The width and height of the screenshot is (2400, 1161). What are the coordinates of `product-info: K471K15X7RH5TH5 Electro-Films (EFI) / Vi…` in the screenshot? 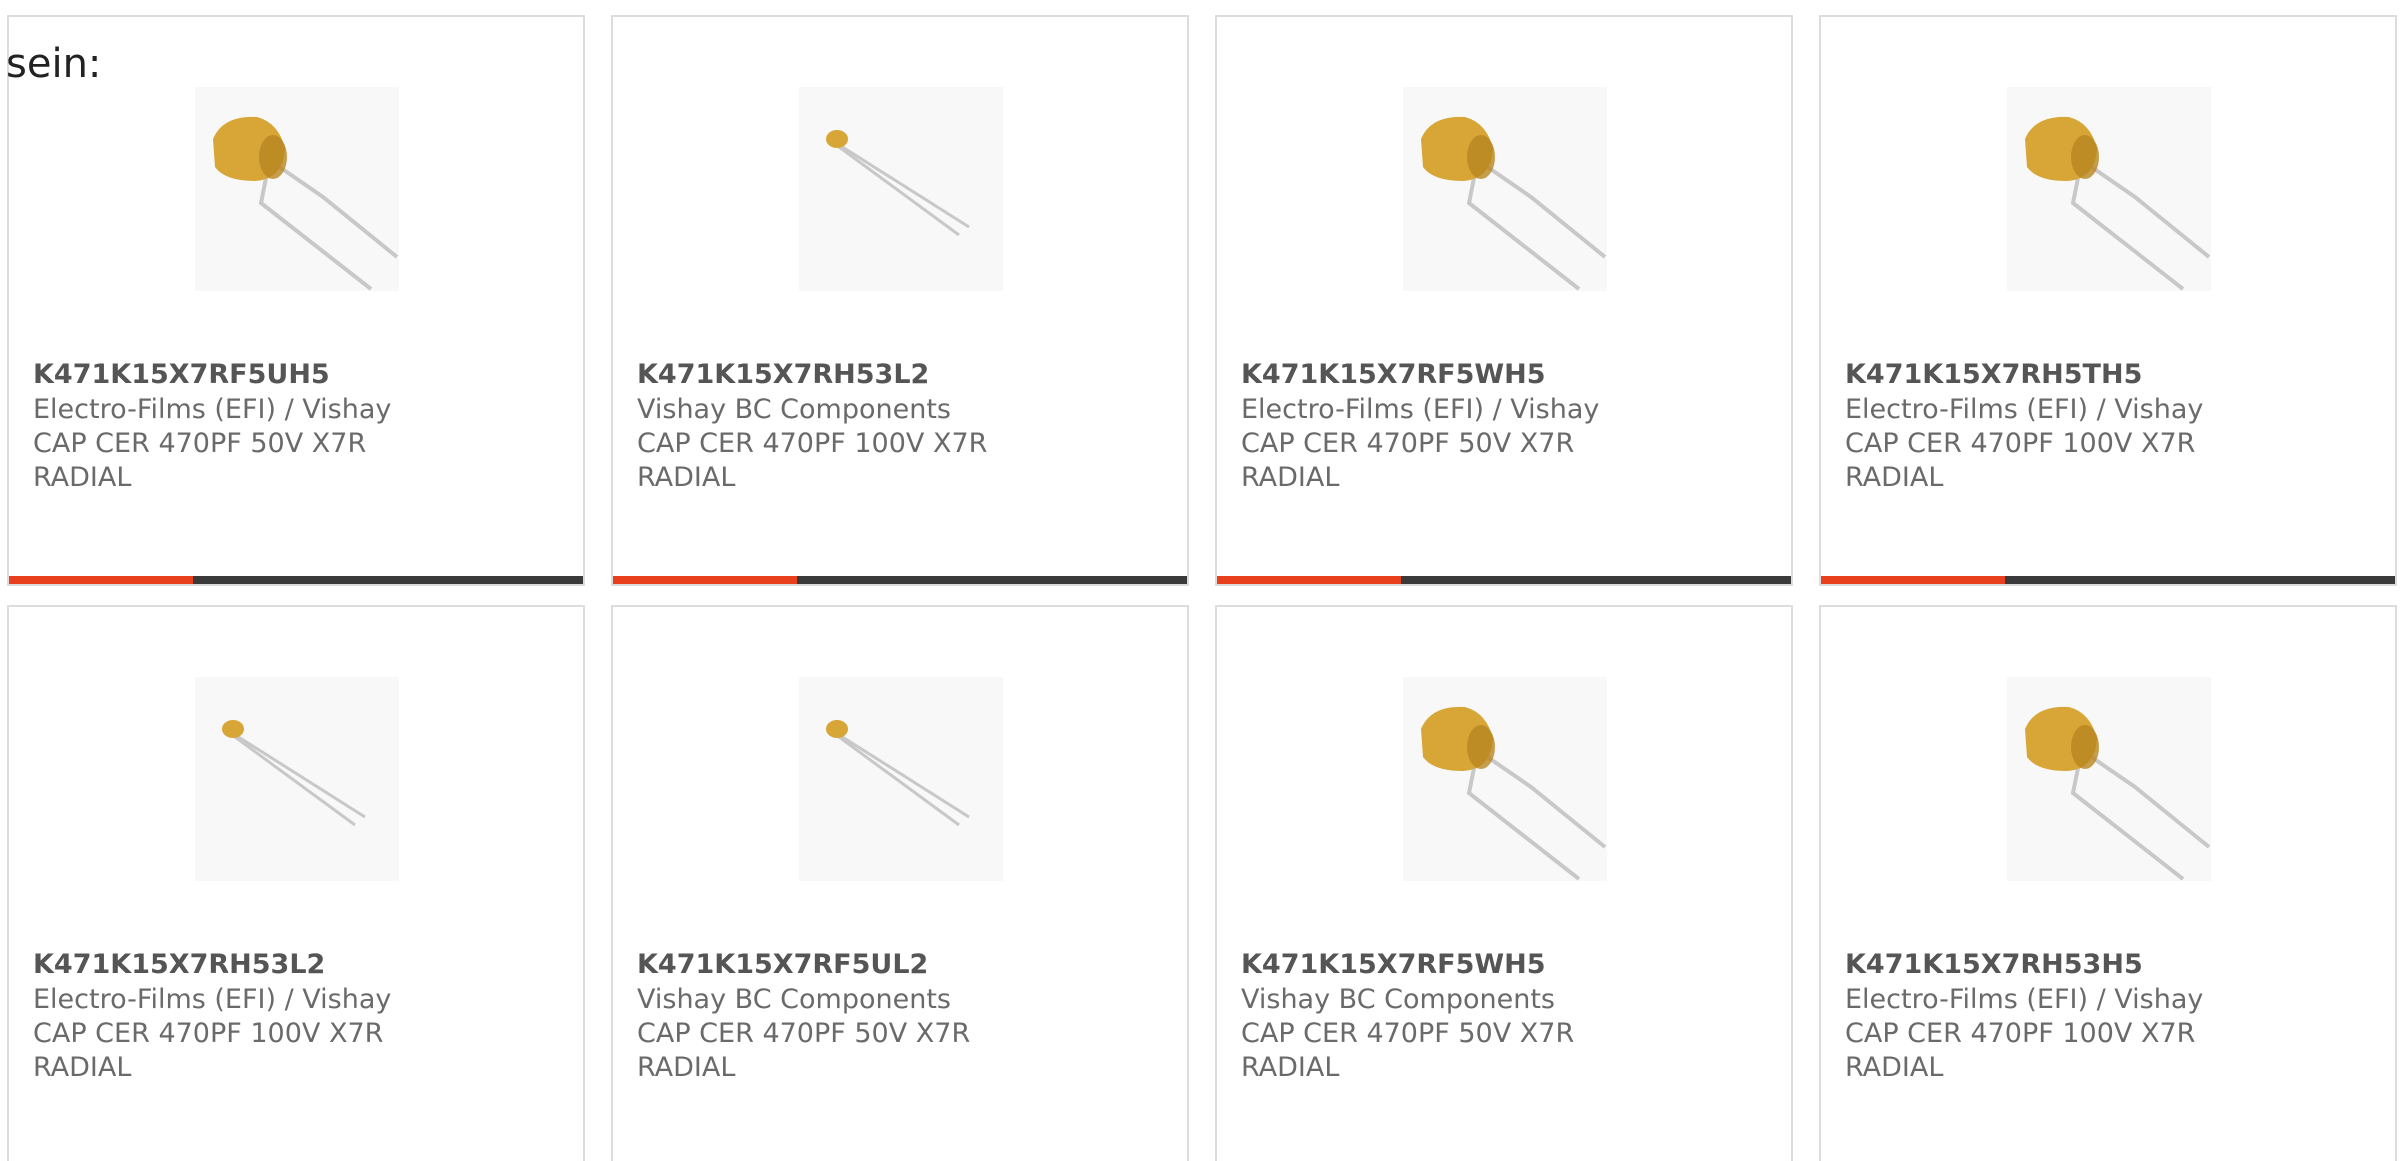 It's located at (2055, 426).